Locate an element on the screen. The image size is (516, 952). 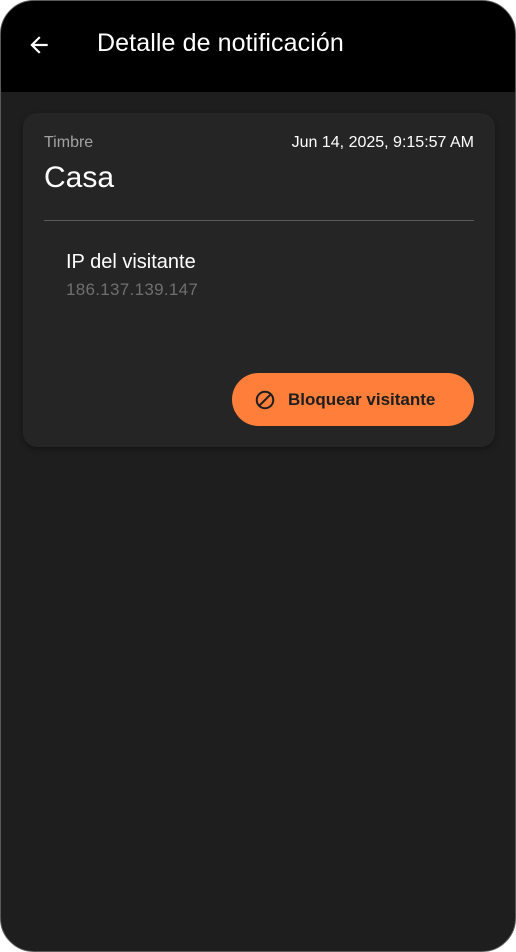
arrow-left-icon is located at coordinates (39, 45).